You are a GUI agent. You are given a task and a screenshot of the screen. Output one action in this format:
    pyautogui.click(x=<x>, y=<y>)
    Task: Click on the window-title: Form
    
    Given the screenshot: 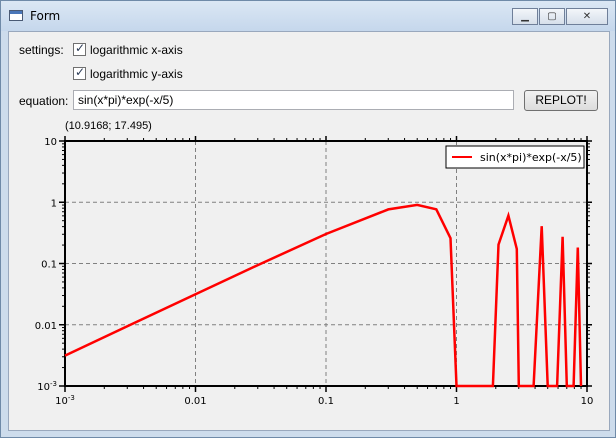 What is the action you would take?
    pyautogui.click(x=45, y=16)
    